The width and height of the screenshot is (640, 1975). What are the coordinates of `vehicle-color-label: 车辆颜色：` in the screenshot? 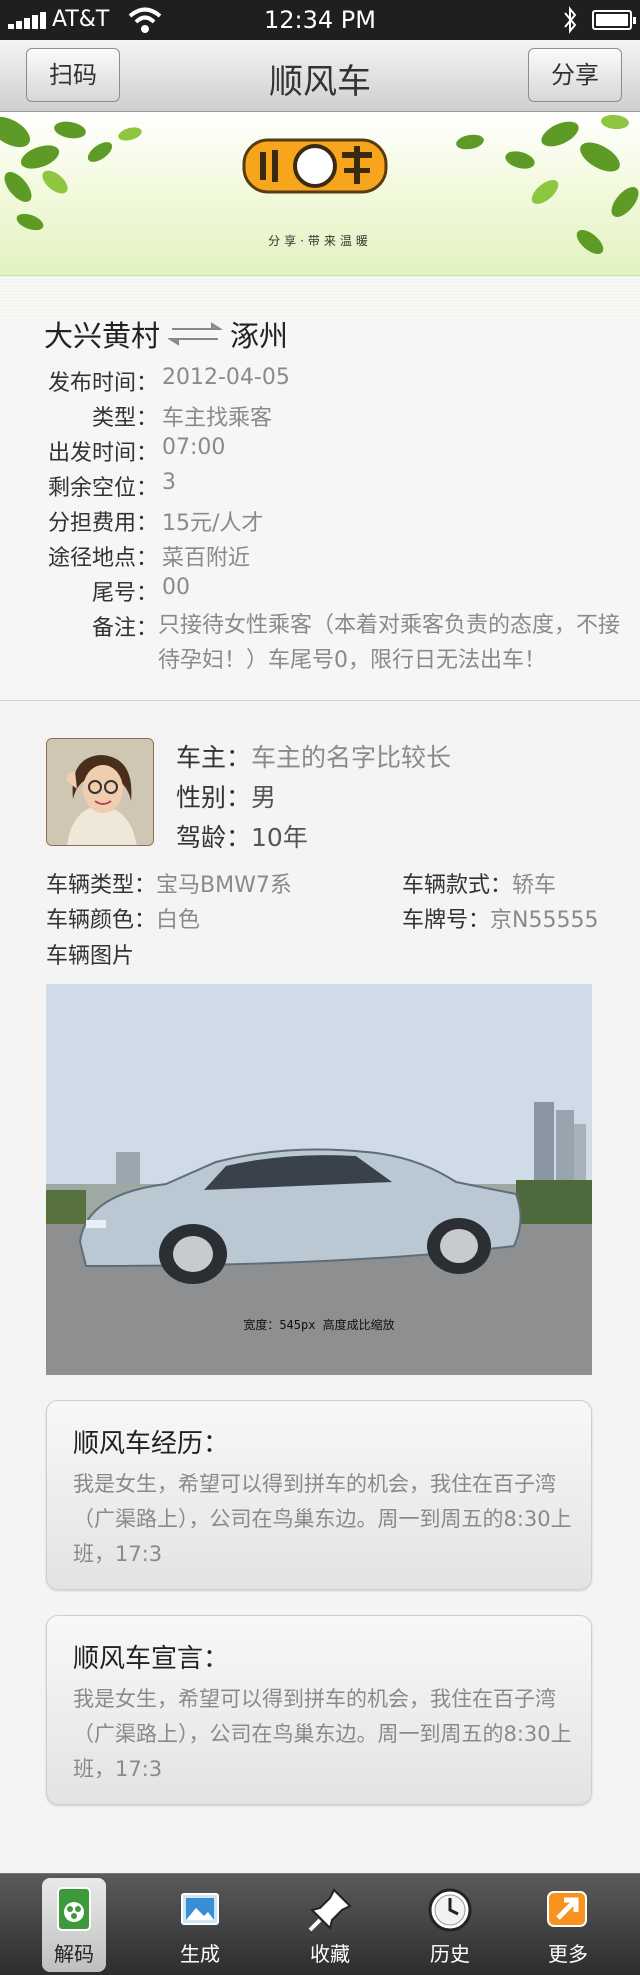 It's located at (101, 920).